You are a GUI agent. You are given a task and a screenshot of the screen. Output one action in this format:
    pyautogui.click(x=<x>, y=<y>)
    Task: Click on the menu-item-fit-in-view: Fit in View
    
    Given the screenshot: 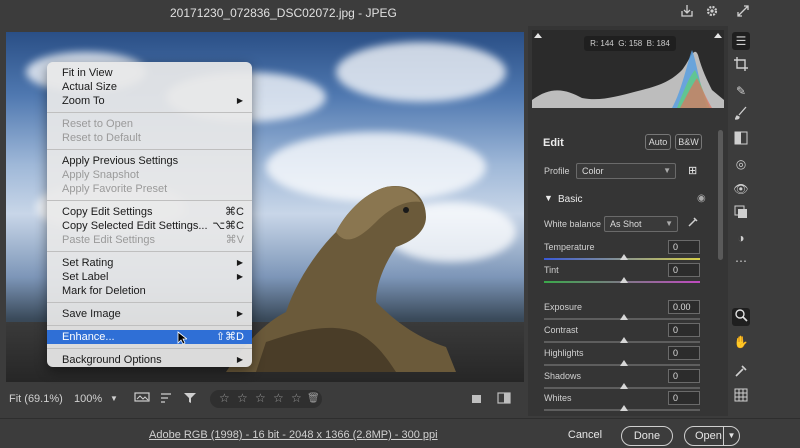 What is the action you would take?
    pyautogui.click(x=149, y=73)
    